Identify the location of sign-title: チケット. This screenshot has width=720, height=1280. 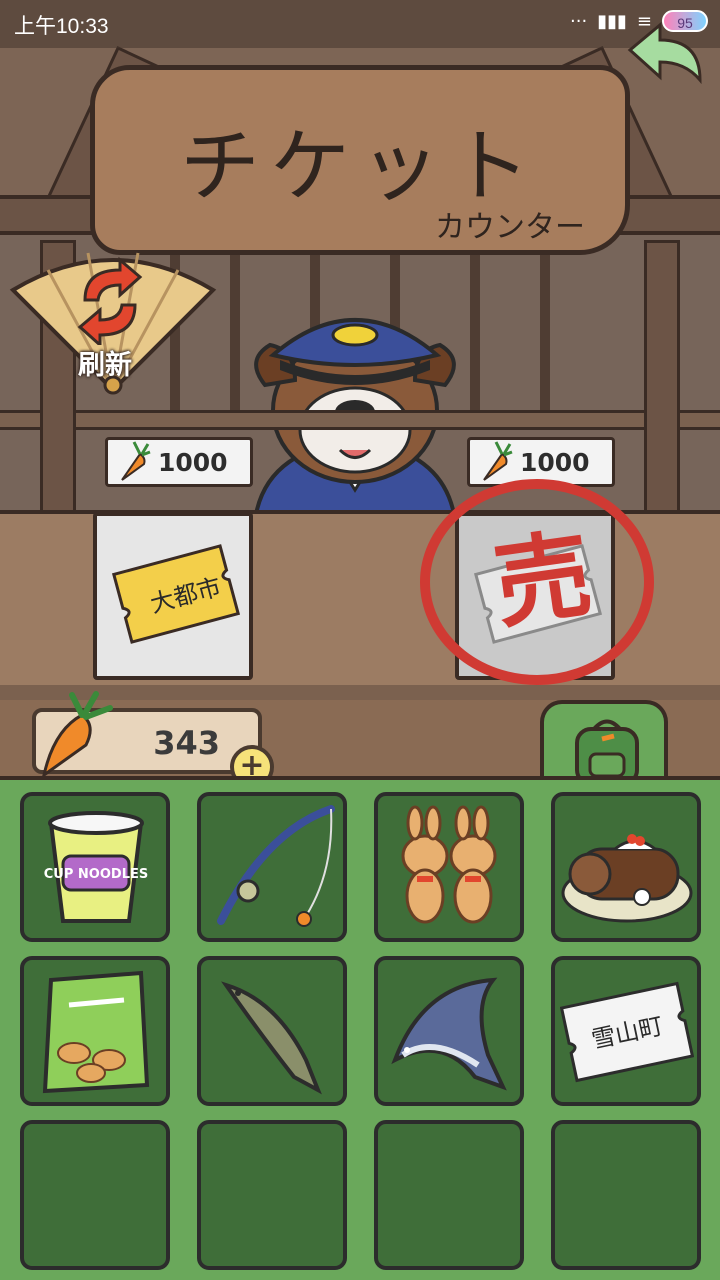
(360, 166).